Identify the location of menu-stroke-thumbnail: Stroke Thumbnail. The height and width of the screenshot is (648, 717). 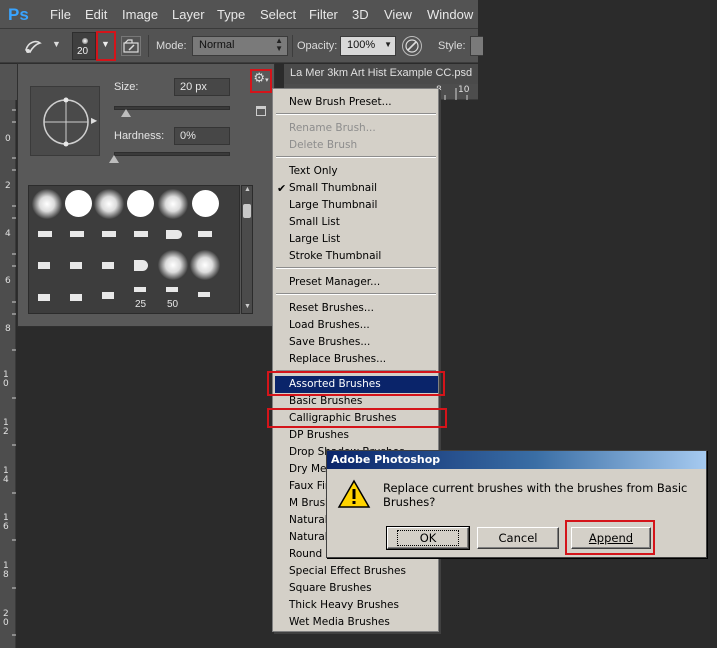
(335, 256).